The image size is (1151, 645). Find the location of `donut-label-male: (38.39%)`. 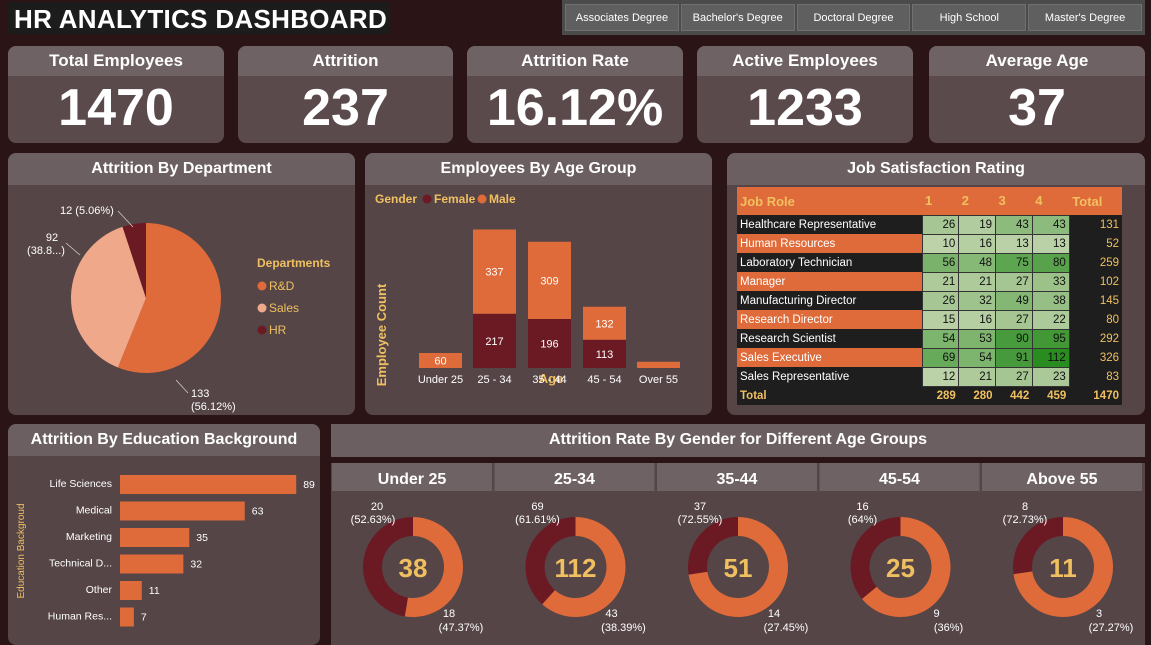

donut-label-male: (38.39%) is located at coordinates (623, 628).